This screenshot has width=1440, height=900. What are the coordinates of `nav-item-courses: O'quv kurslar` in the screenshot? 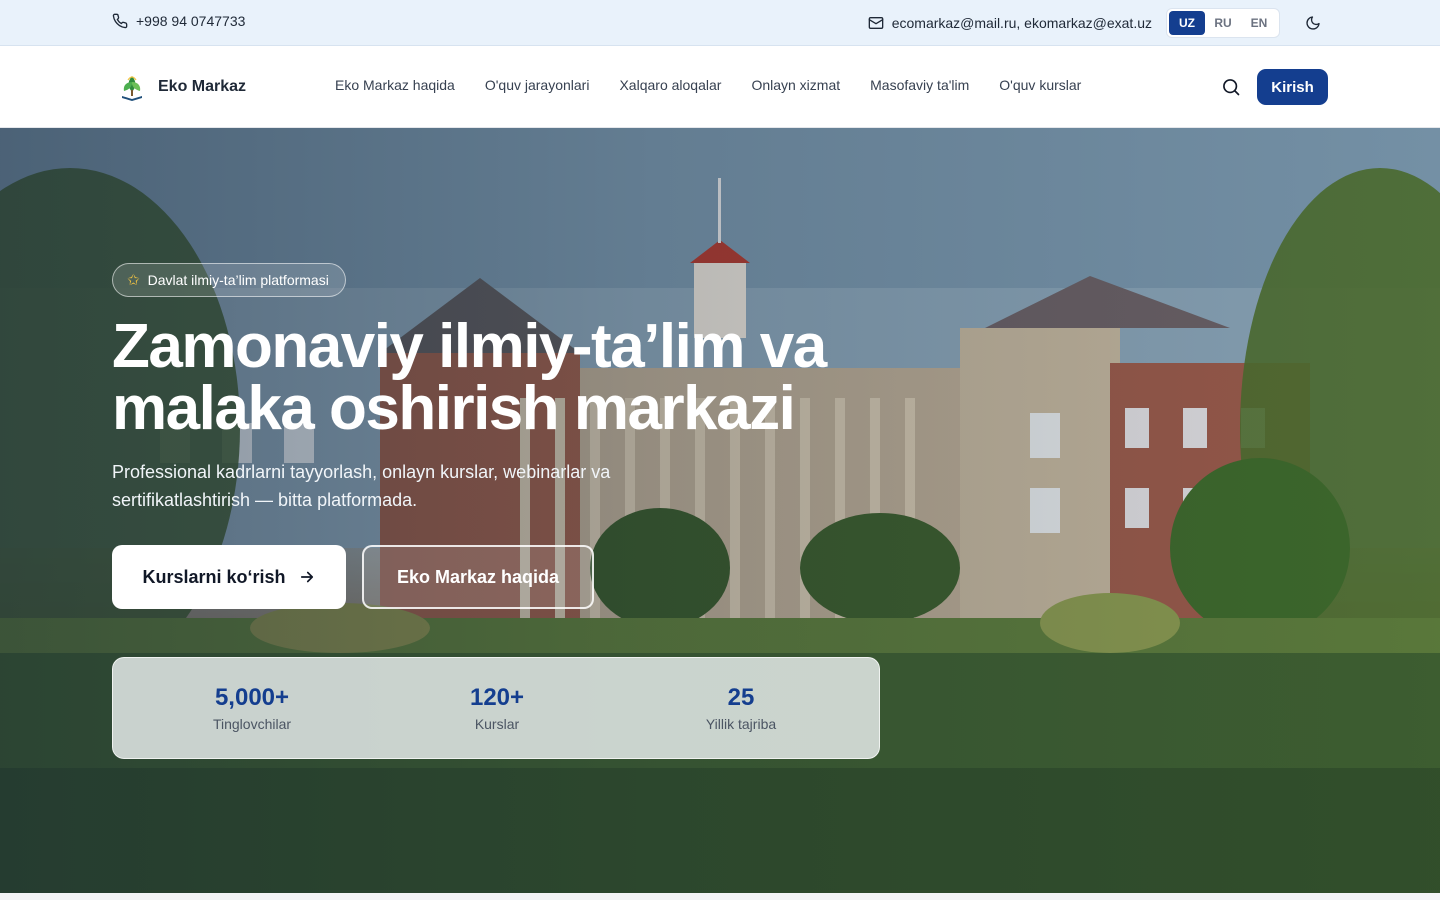 It's located at (1040, 85).